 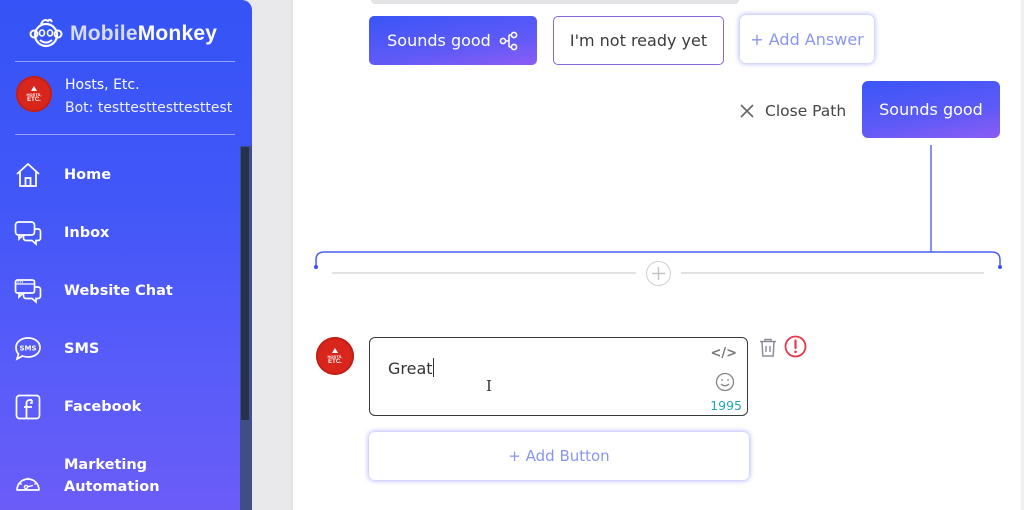 I want to click on code-icon: </>, so click(x=723, y=353).